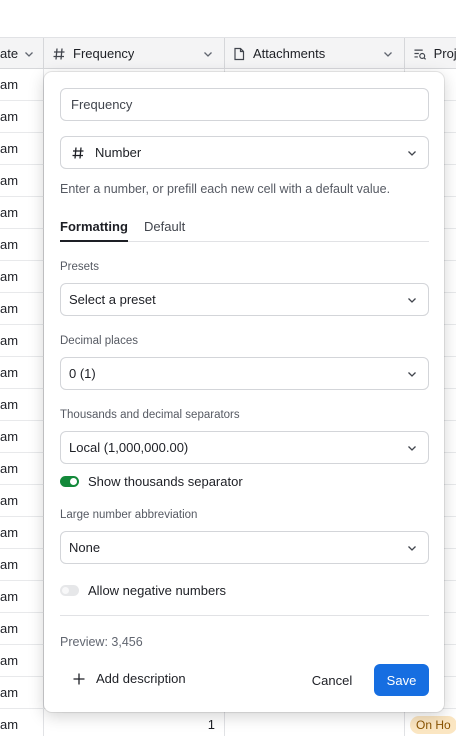 This screenshot has width=456, height=736. I want to click on status-badge: On Ho, so click(433, 725).